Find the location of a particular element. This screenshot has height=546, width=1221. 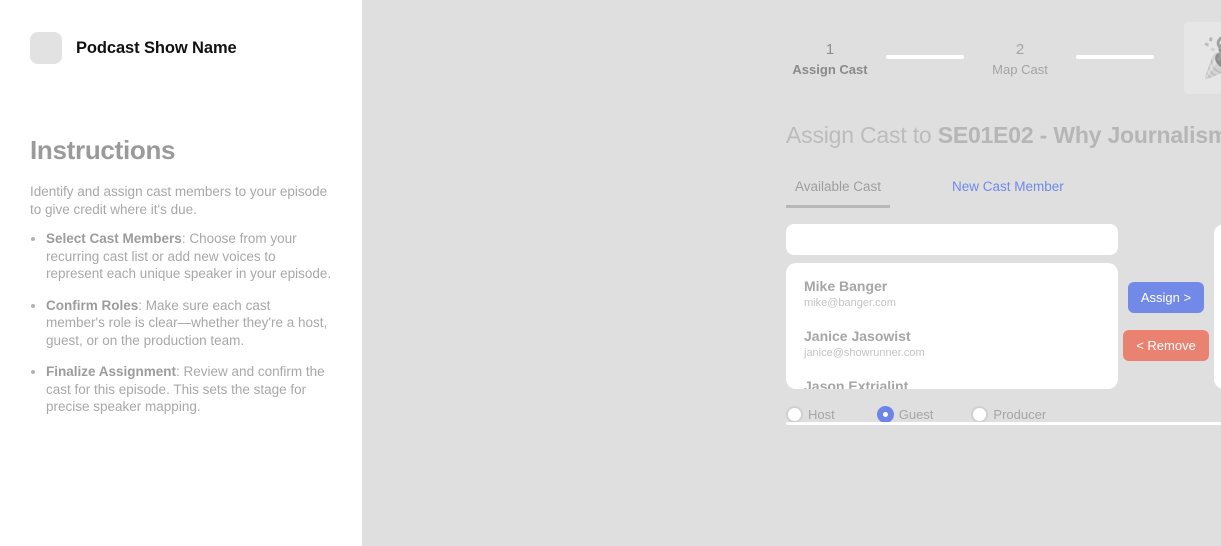

list-item: Janice Jasowist janice@showrunner.com is located at coordinates (952, 344).